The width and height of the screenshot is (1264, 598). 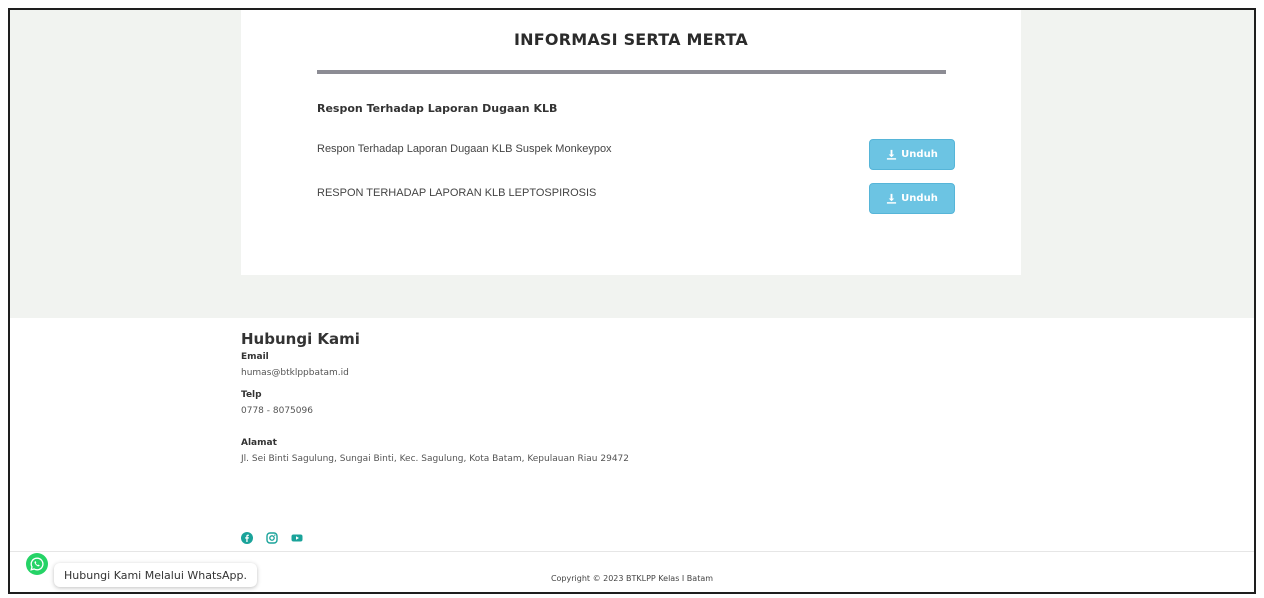 What do you see at coordinates (259, 443) in the screenshot?
I see `alamat-label: Alamat` at bounding box center [259, 443].